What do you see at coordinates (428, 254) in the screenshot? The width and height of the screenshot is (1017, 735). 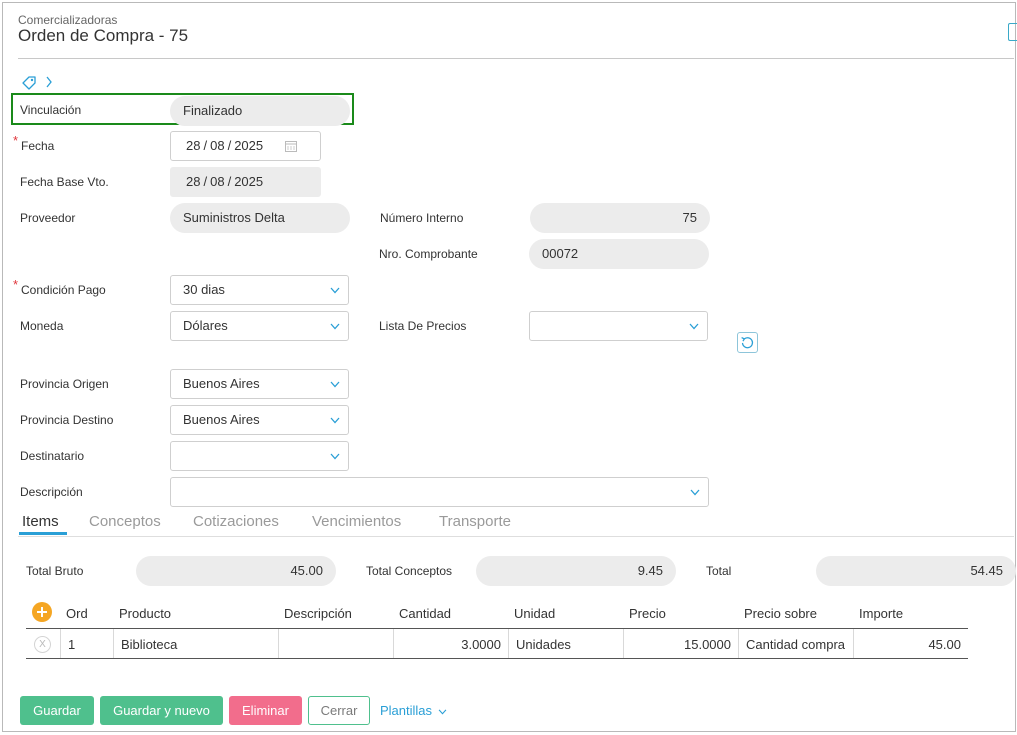 I see `nro-comprobante-label: Nro. Comprobante` at bounding box center [428, 254].